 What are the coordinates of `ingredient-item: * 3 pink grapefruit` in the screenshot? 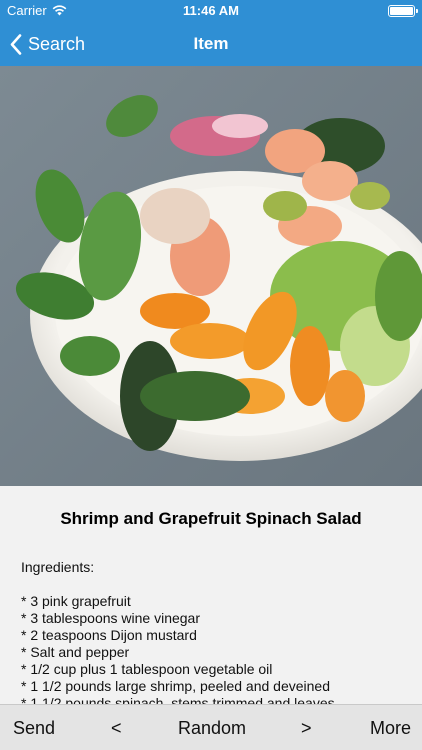 It's located at (76, 601).